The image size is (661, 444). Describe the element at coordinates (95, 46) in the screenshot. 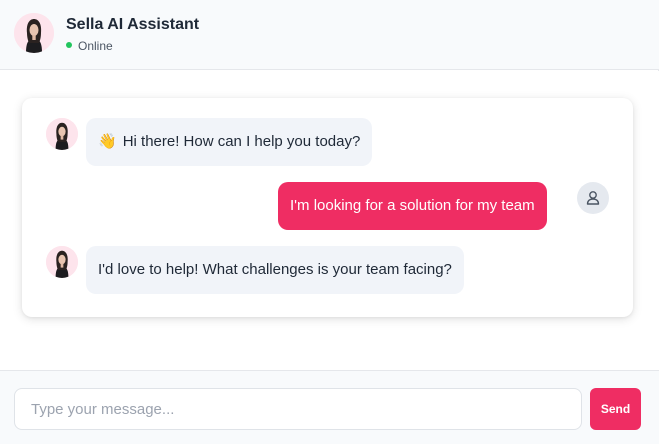

I see `status-text: Online` at that location.